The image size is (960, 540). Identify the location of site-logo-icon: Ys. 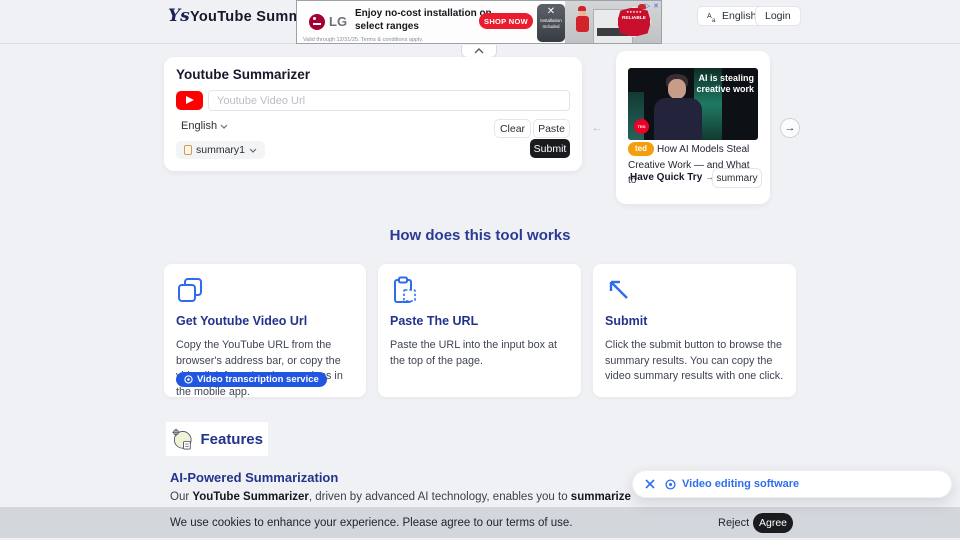
(179, 16).